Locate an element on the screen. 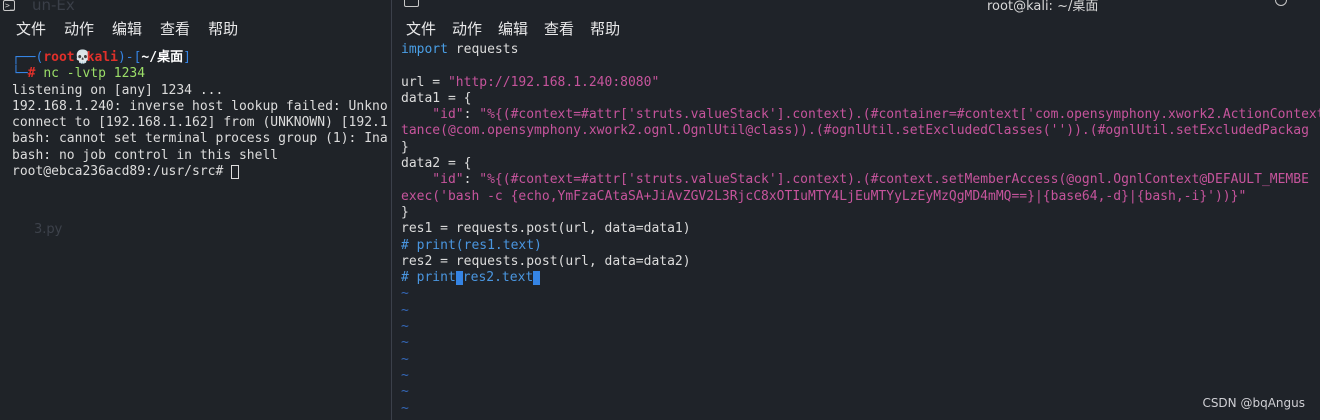 Image resolution: width=1320 pixels, height=420 pixels. shell-prompt: root@ebca236acd89:/usr/src# is located at coordinates (122, 172).